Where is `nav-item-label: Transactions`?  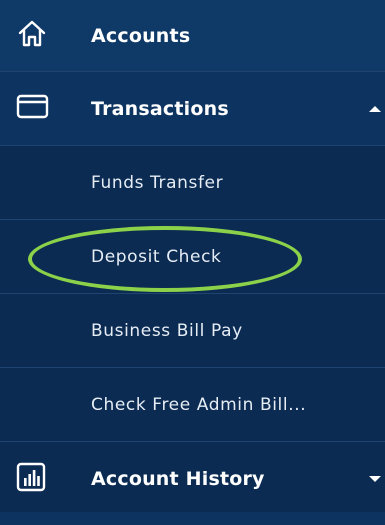 nav-item-label: Transactions is located at coordinates (160, 108).